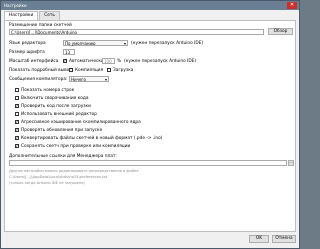 This screenshot has width=320, height=249. I want to click on checkbox-convert-sketch, so click(17, 137).